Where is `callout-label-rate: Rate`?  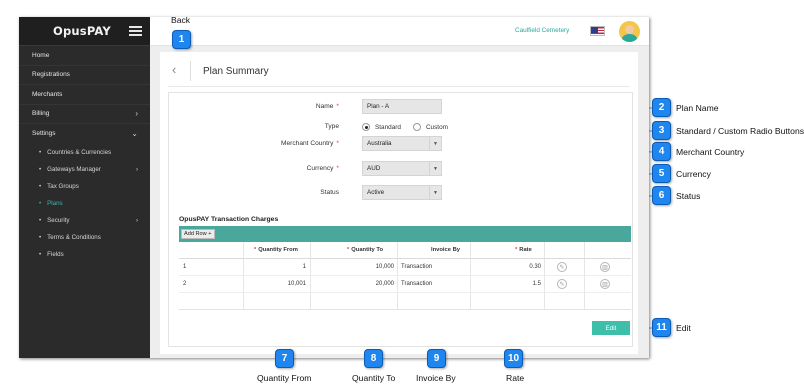 callout-label-rate: Rate is located at coordinates (515, 378).